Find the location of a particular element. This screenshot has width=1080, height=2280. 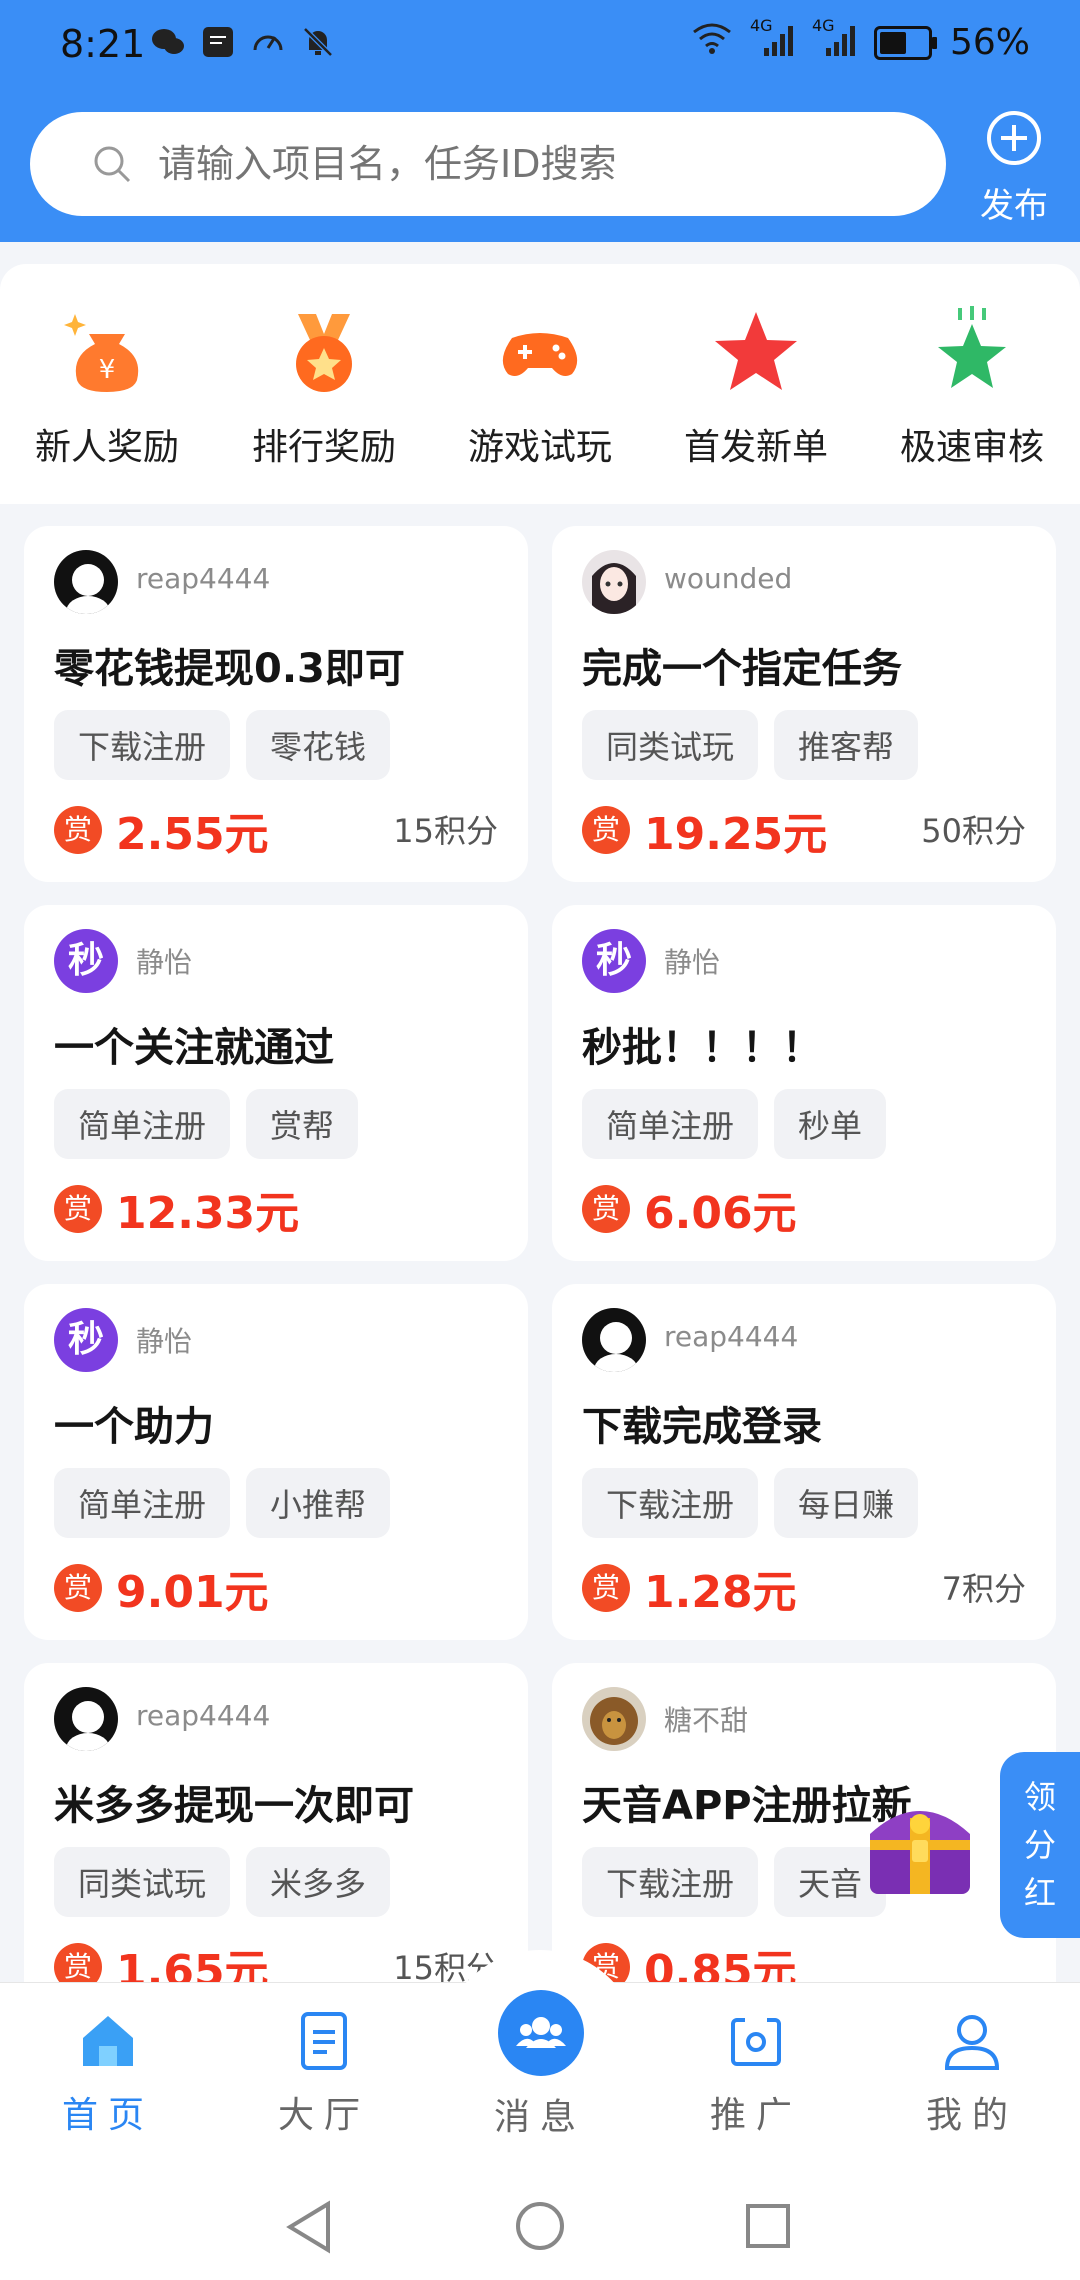

treasure-chest-icon is located at coordinates (920, 1844).